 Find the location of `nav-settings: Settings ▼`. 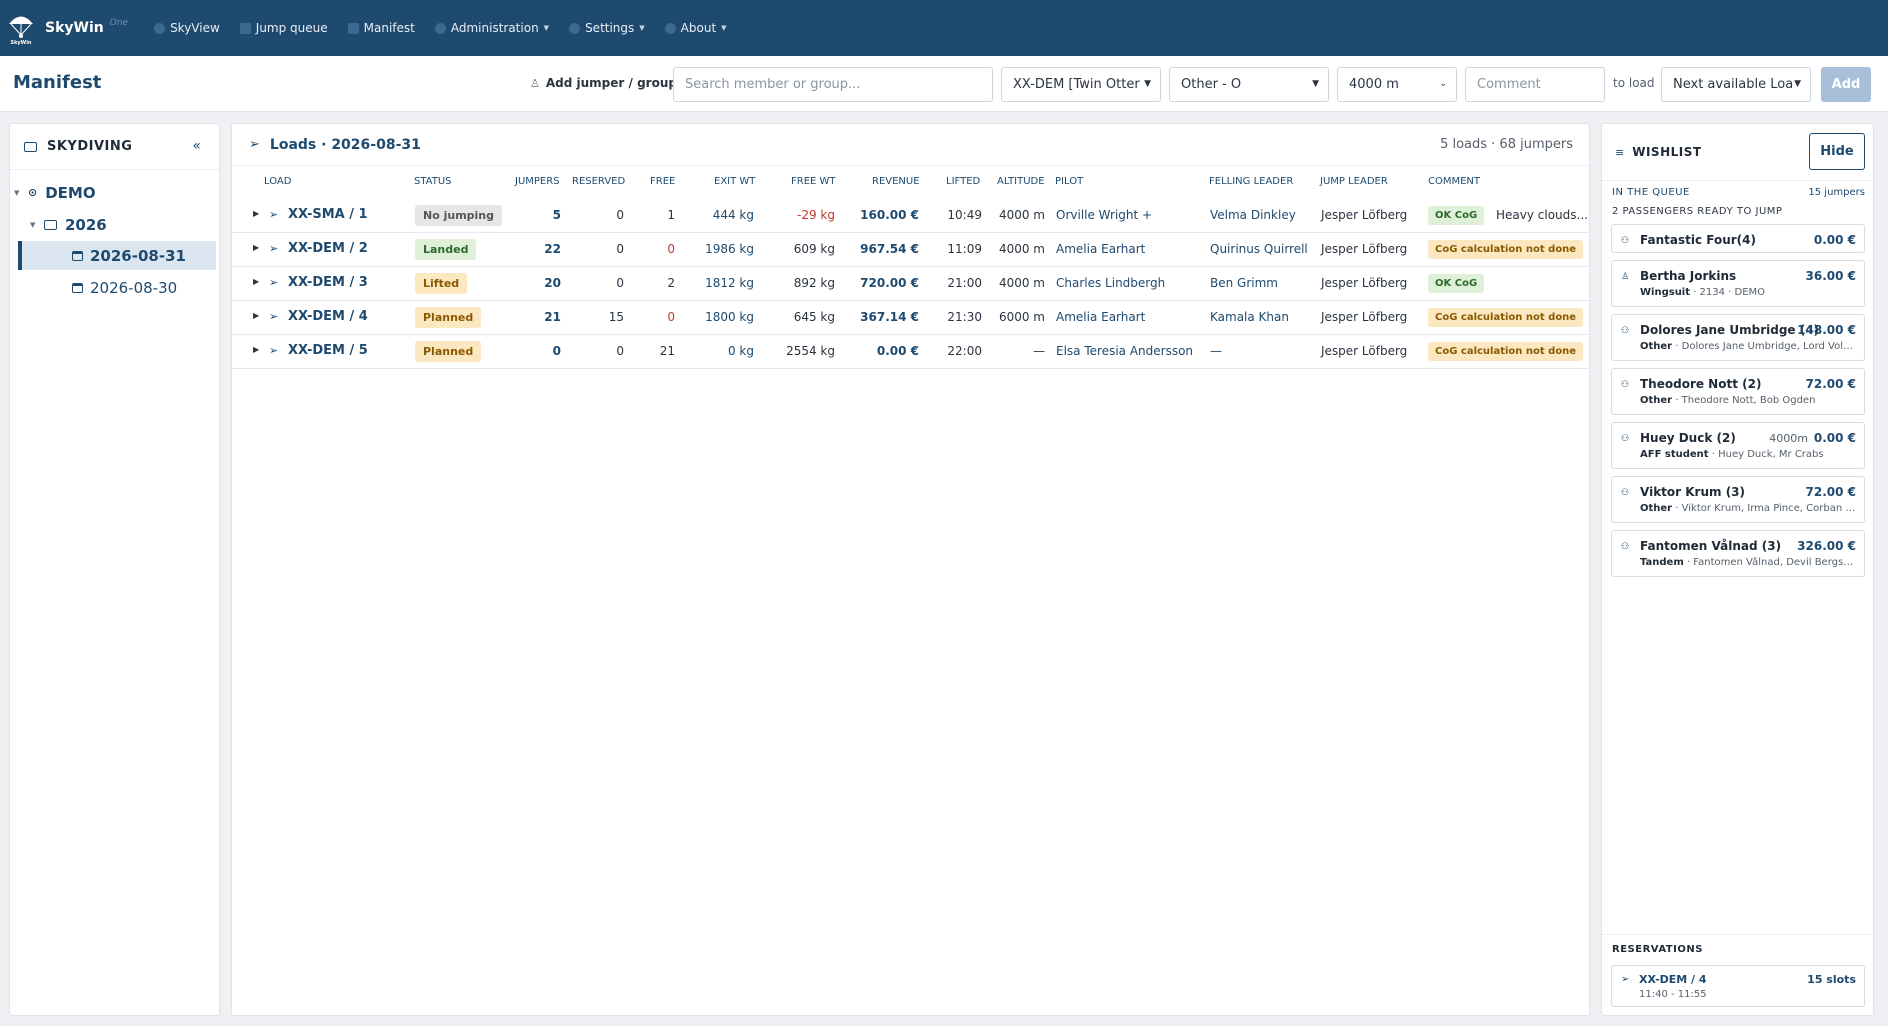

nav-settings: Settings ▼ is located at coordinates (607, 28).